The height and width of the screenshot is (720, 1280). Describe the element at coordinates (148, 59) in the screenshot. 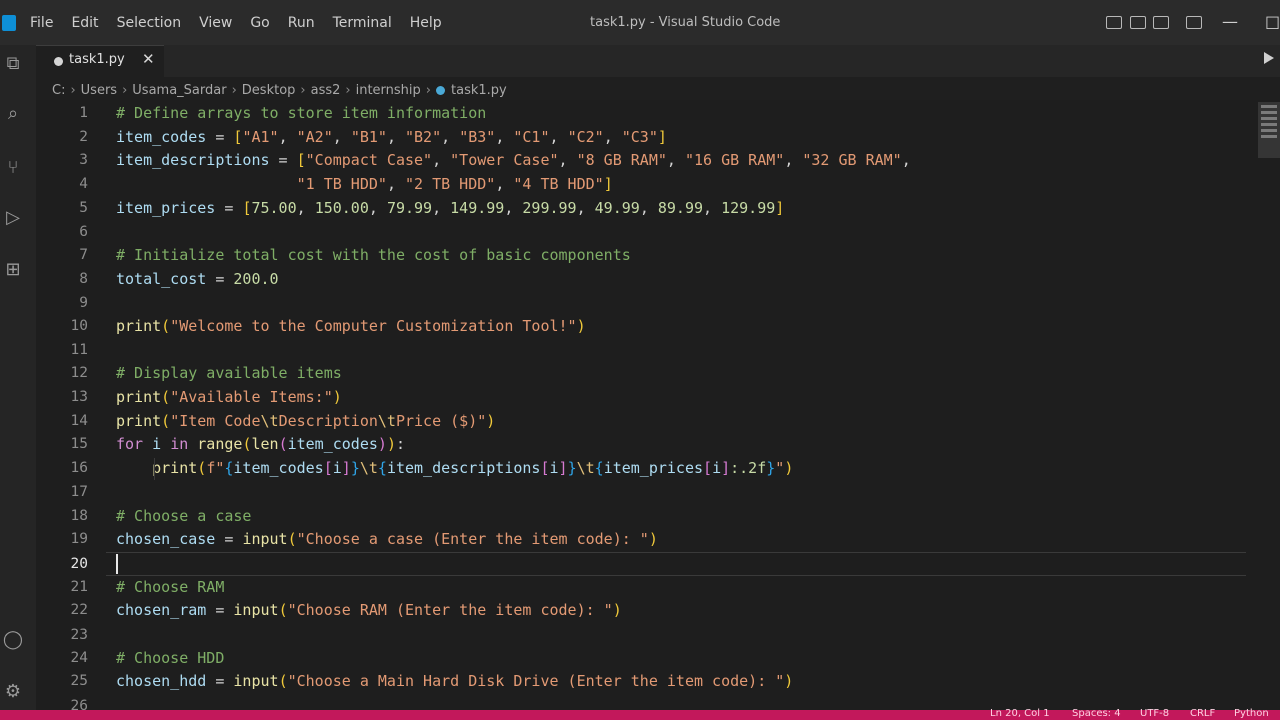

I see `close-icon: ✕` at that location.